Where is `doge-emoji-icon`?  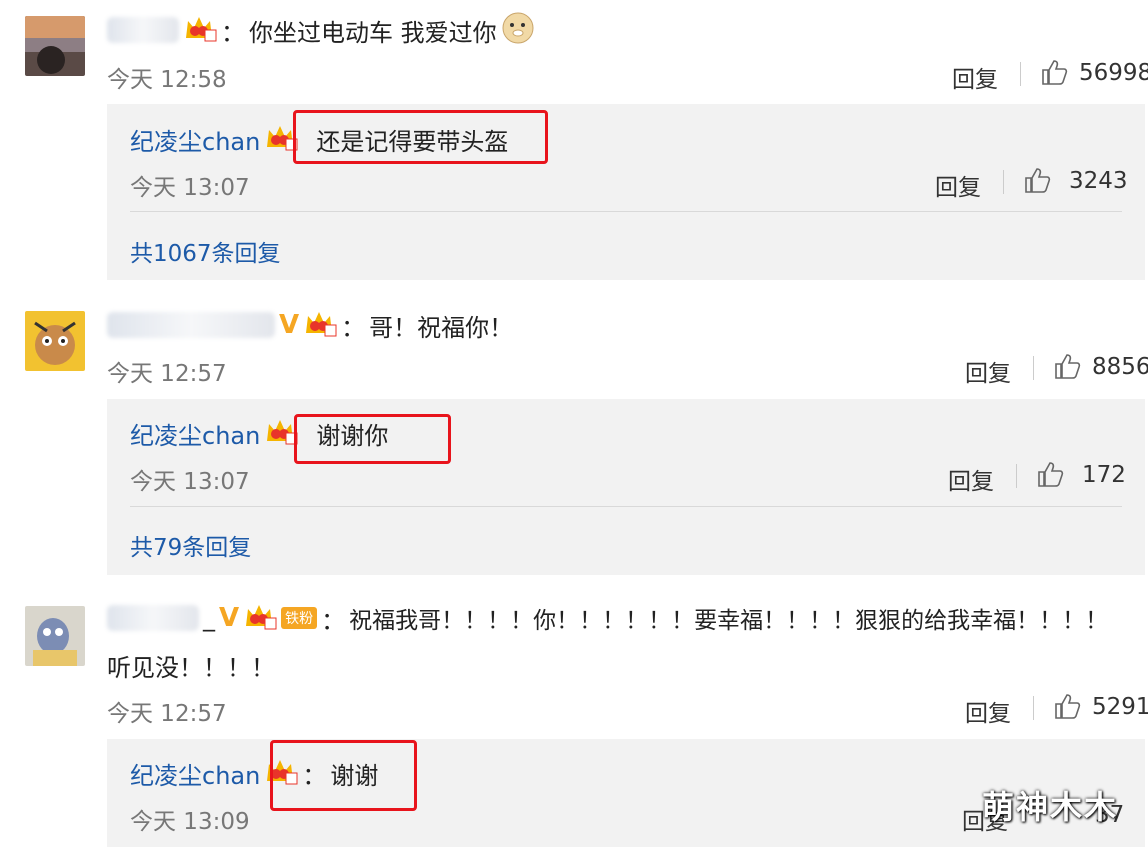 doge-emoji-icon is located at coordinates (518, 30).